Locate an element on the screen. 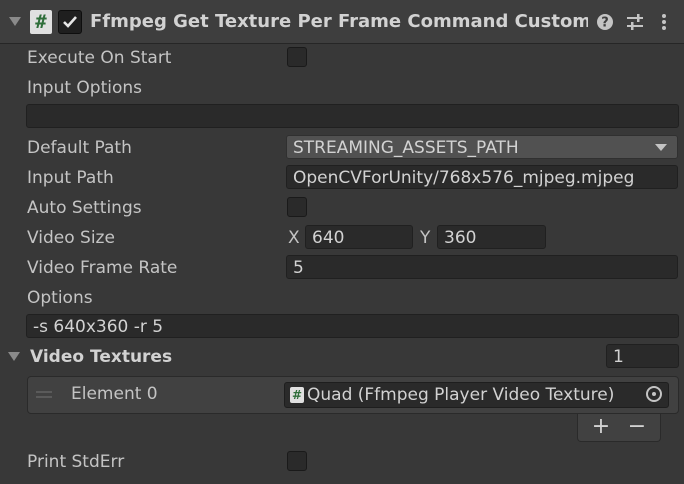 This screenshot has height=484, width=684. video-frame-rate-label: Video Frame Rate is located at coordinates (102, 268).